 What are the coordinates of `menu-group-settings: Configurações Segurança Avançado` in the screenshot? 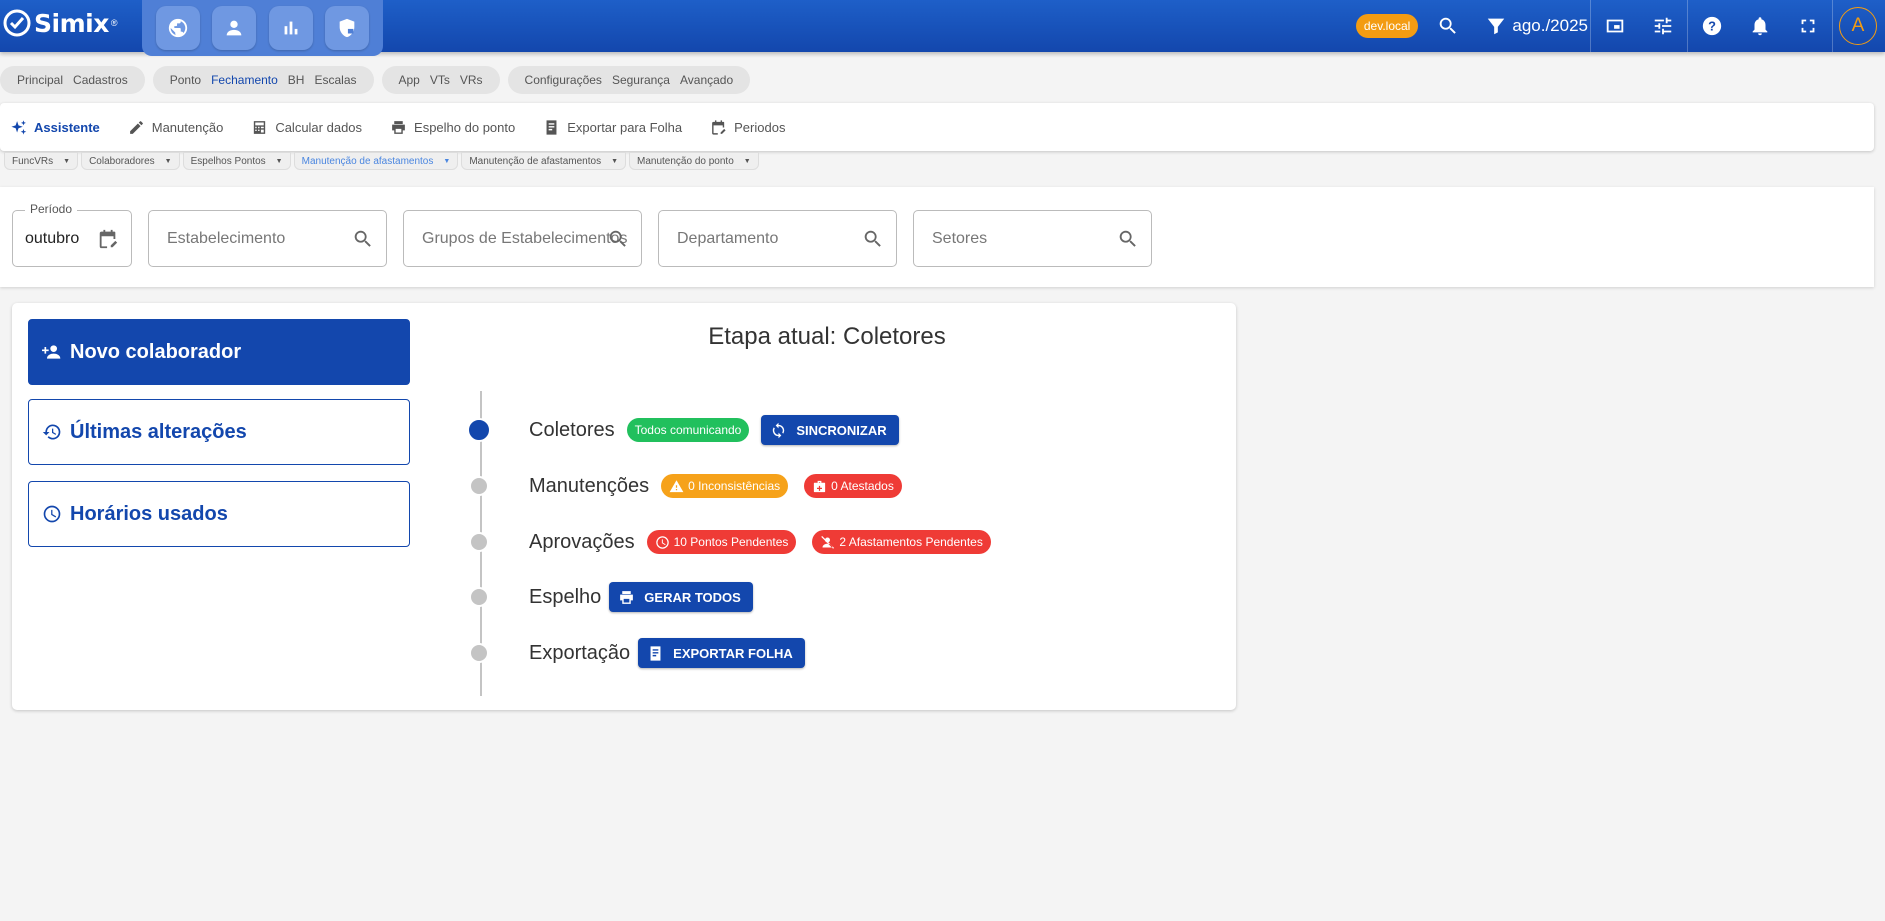 It's located at (629, 80).